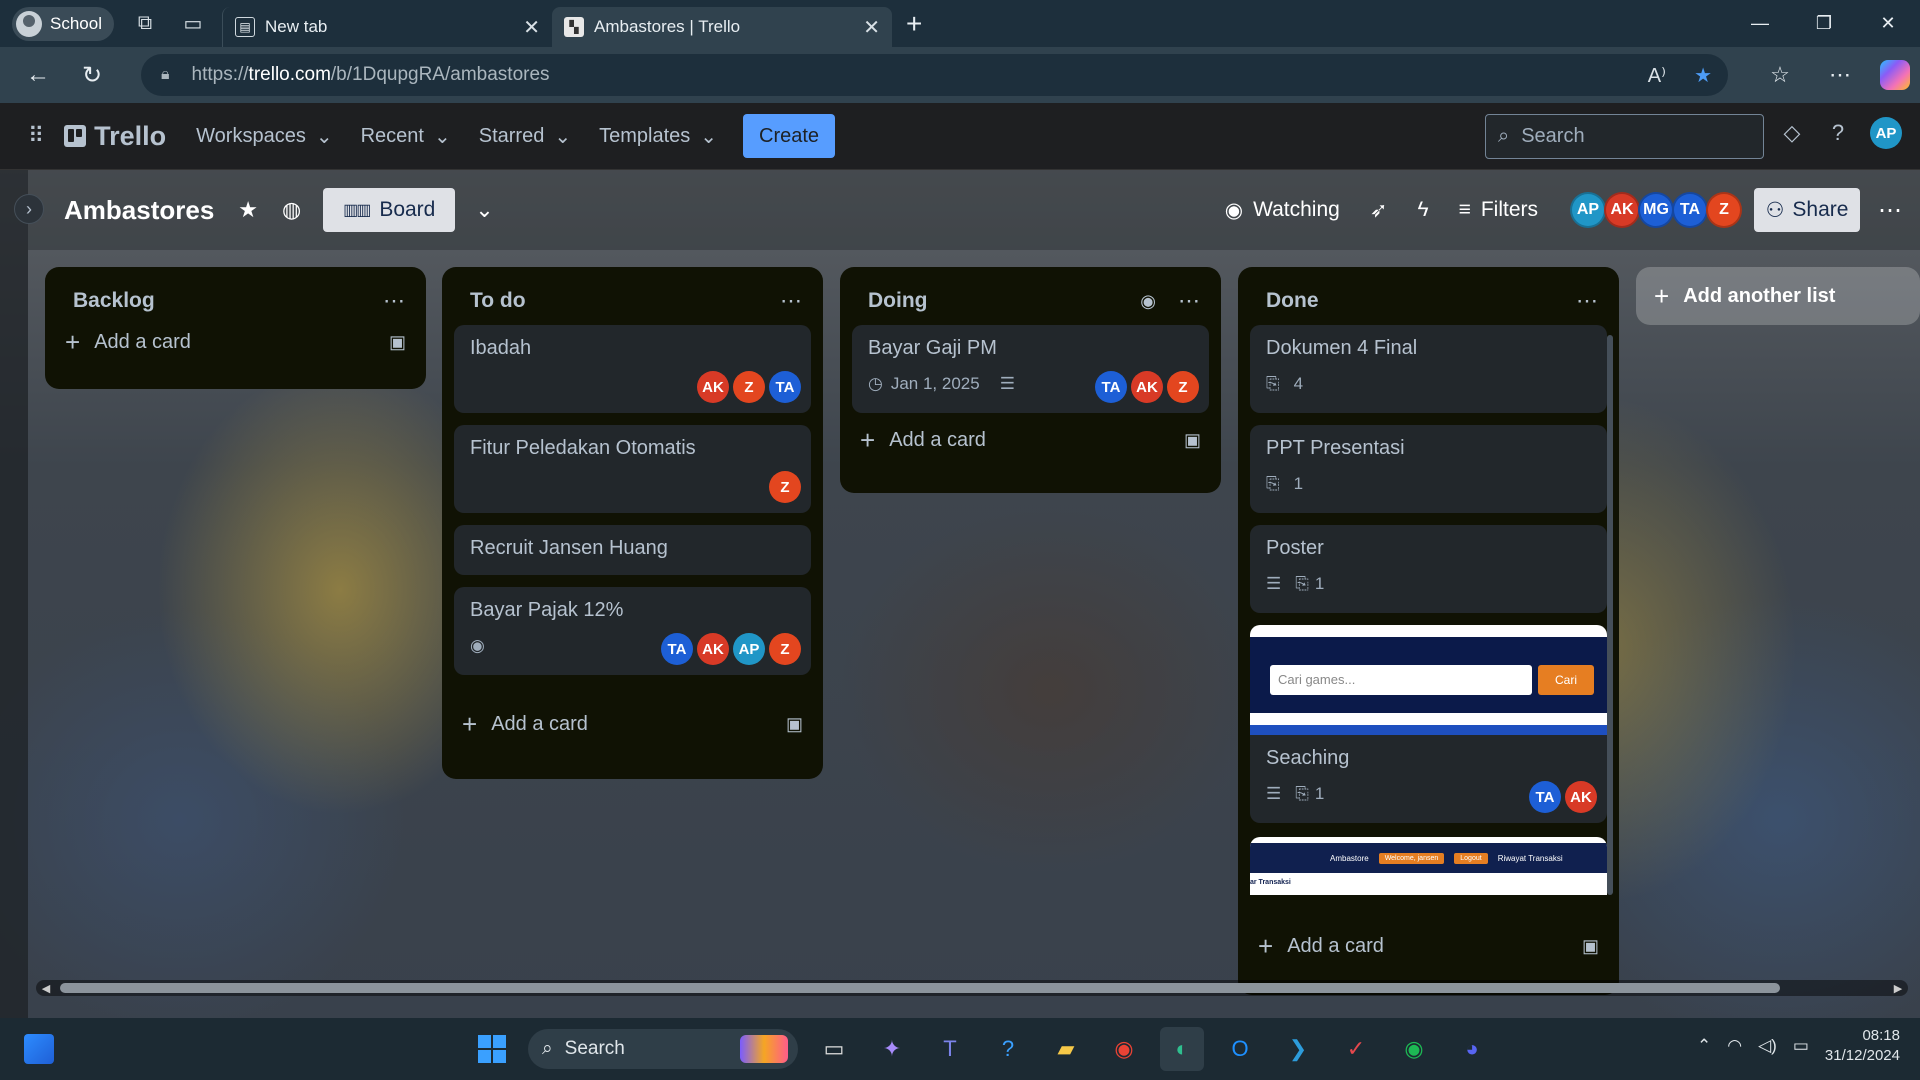 This screenshot has width=1920, height=1080. What do you see at coordinates (165, 75) in the screenshot?
I see `lock-icon: 🔒︎` at bounding box center [165, 75].